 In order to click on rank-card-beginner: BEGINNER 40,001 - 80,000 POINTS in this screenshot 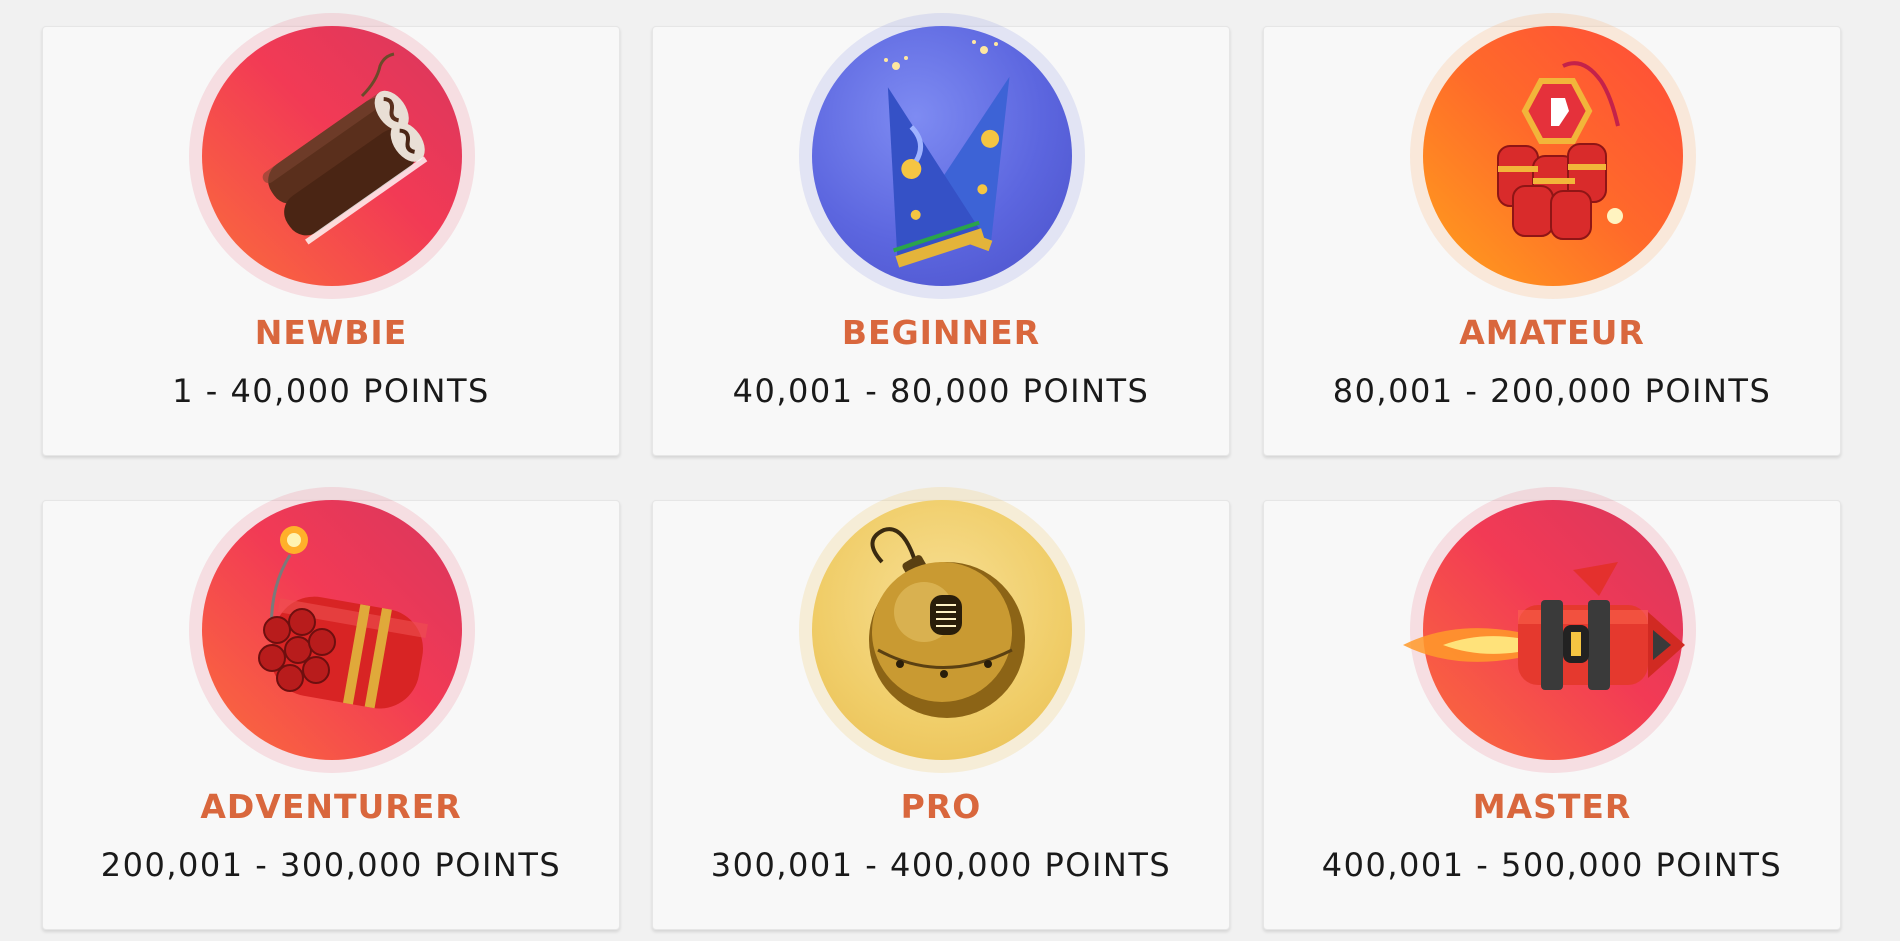, I will do `click(941, 234)`.